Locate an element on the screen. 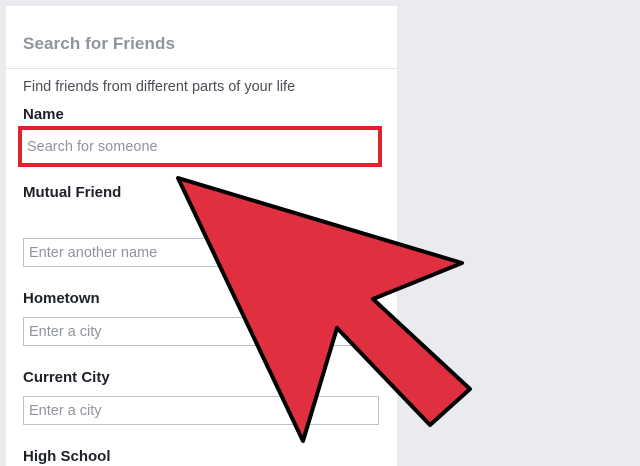  hometown-input is located at coordinates (201, 331).